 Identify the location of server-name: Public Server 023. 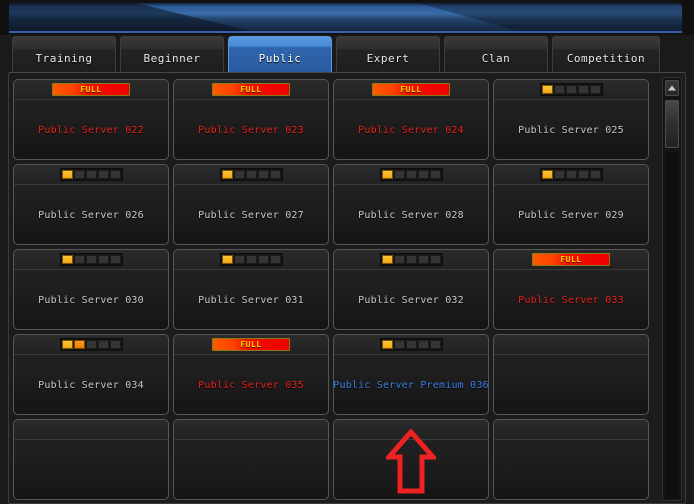
(251, 130).